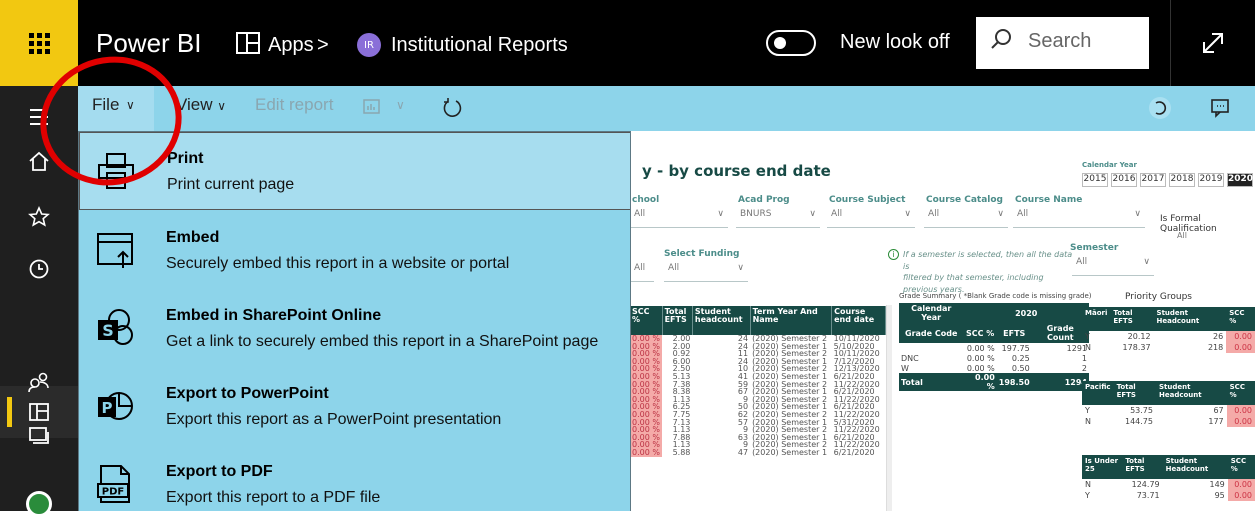  Describe the element at coordinates (1153, 180) in the screenshot. I see `year-2017: 2017` at that location.